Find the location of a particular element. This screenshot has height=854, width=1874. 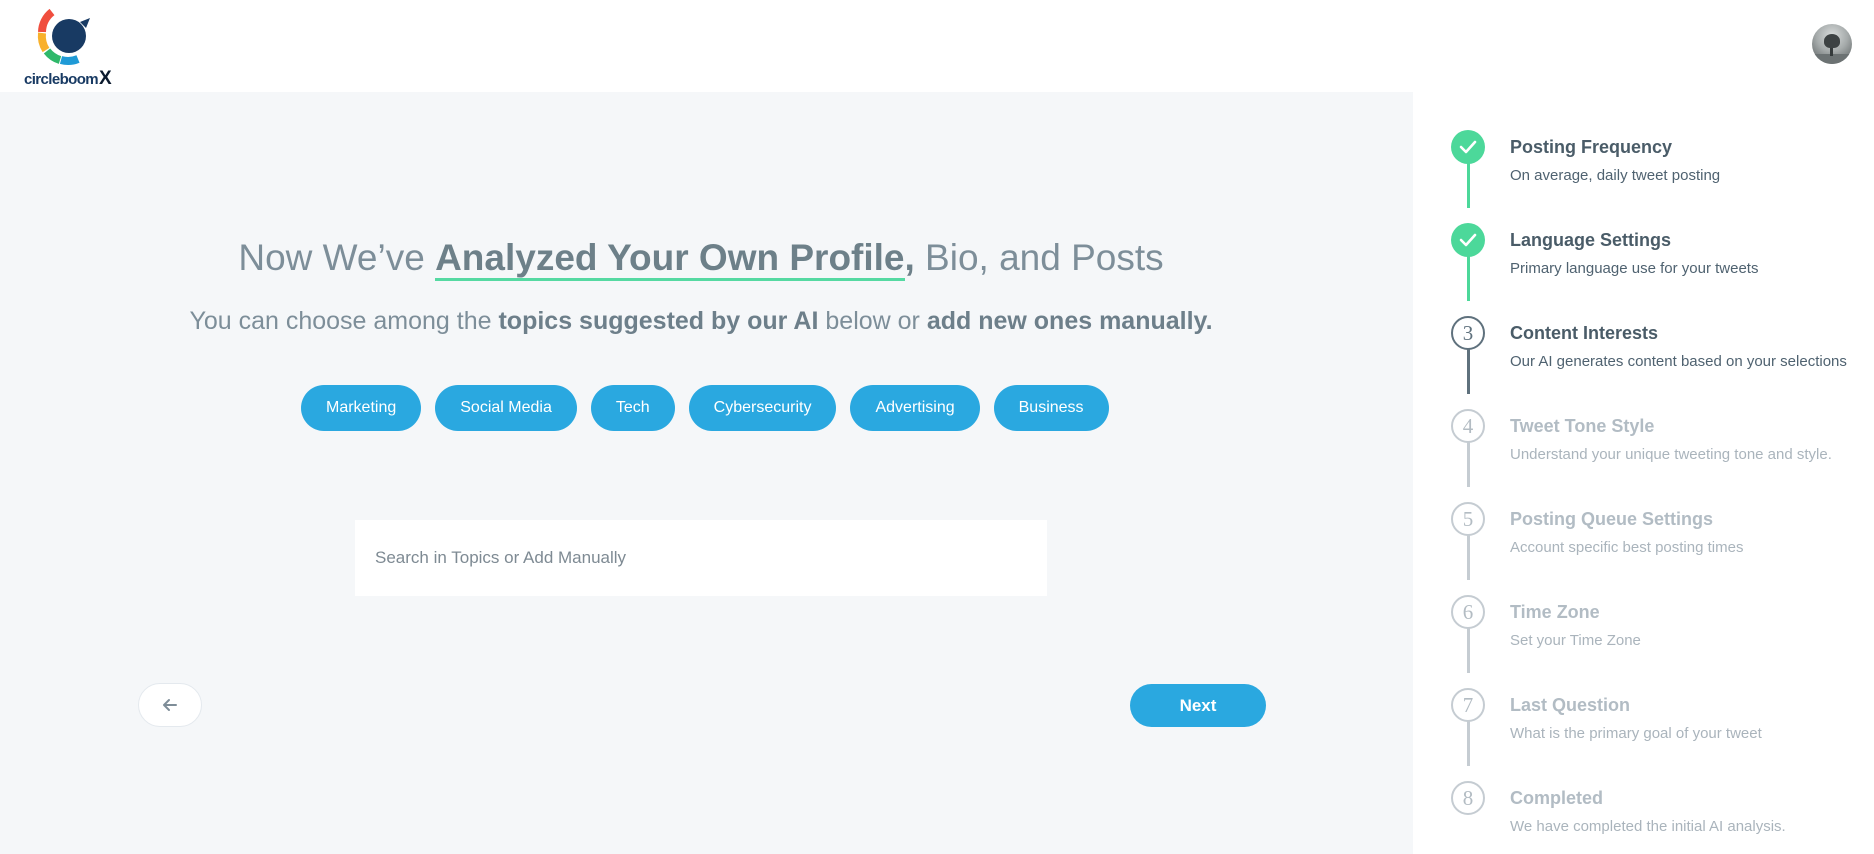

step-title: Last Question is located at coordinates (1570, 705).